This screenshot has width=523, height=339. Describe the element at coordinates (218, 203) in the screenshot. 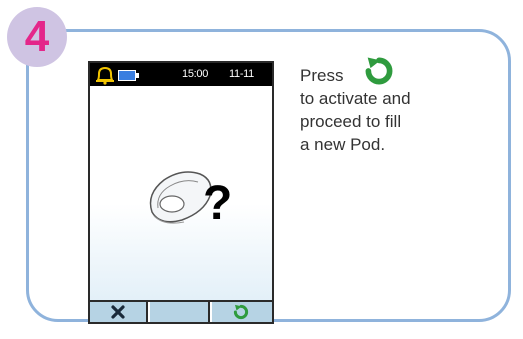

I see `question-mark: ?` at that location.